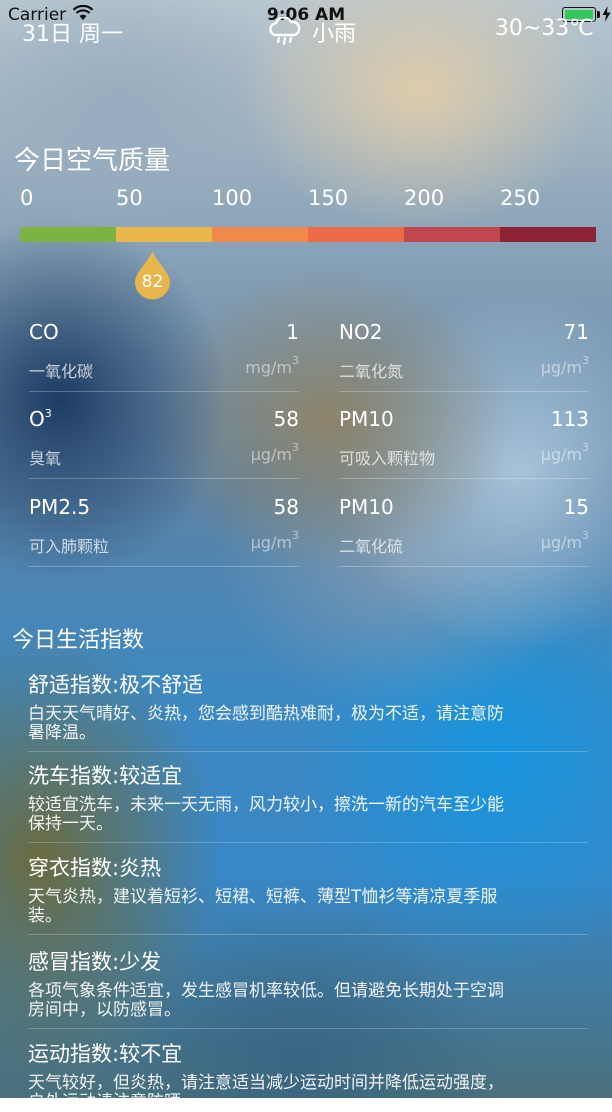 The height and width of the screenshot is (1112, 612). What do you see at coordinates (78, 640) in the screenshot?
I see `life-index-title: 今日生活指数` at bounding box center [78, 640].